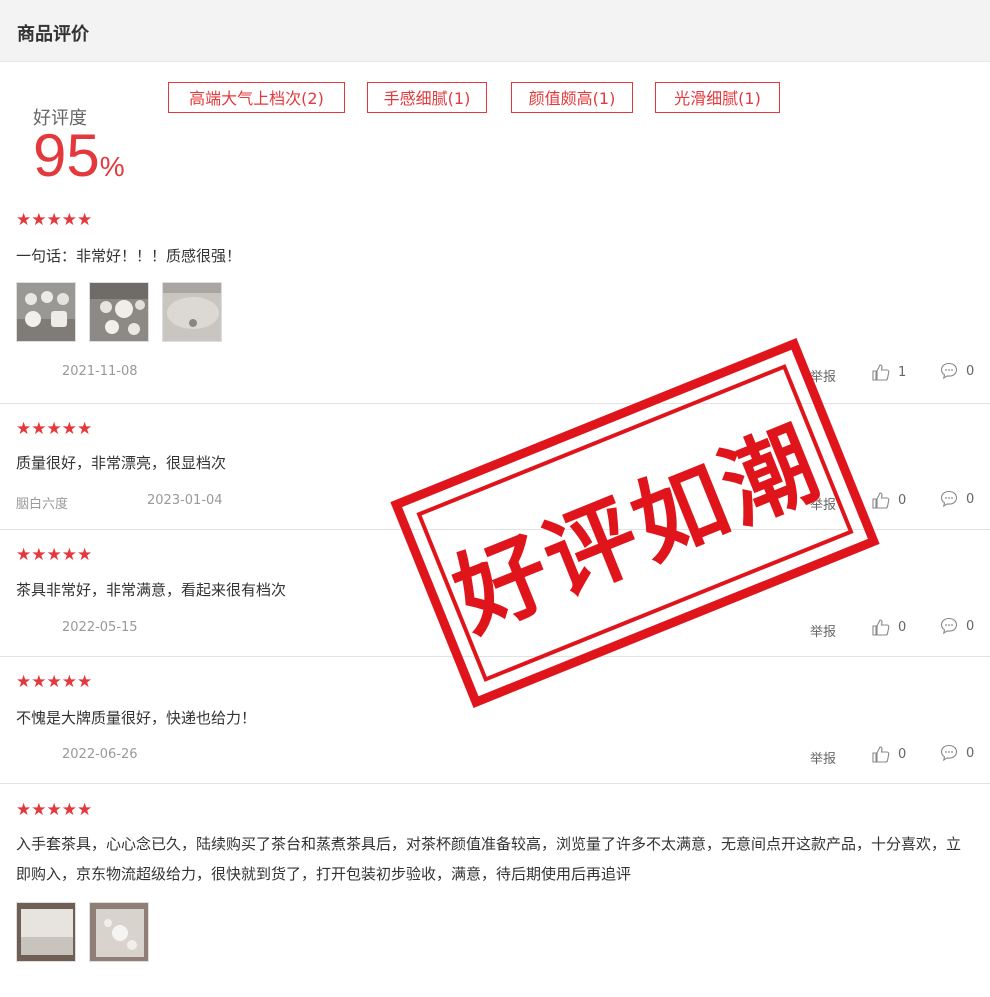  I want to click on review-username: 胭白六度, so click(42, 504).